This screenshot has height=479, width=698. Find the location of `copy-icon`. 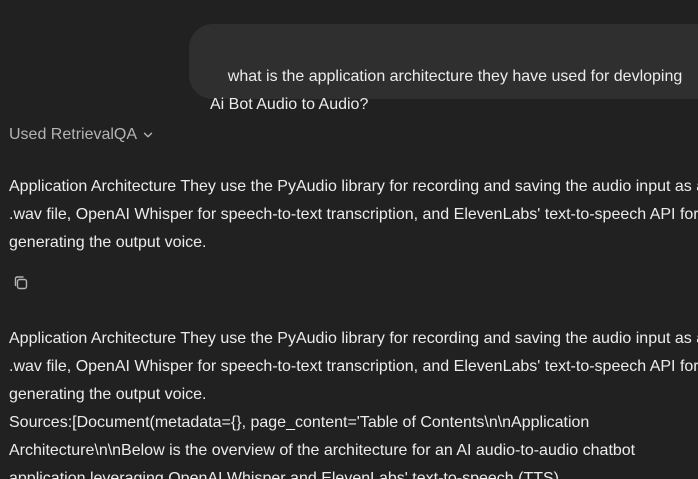

copy-icon is located at coordinates (21, 283).